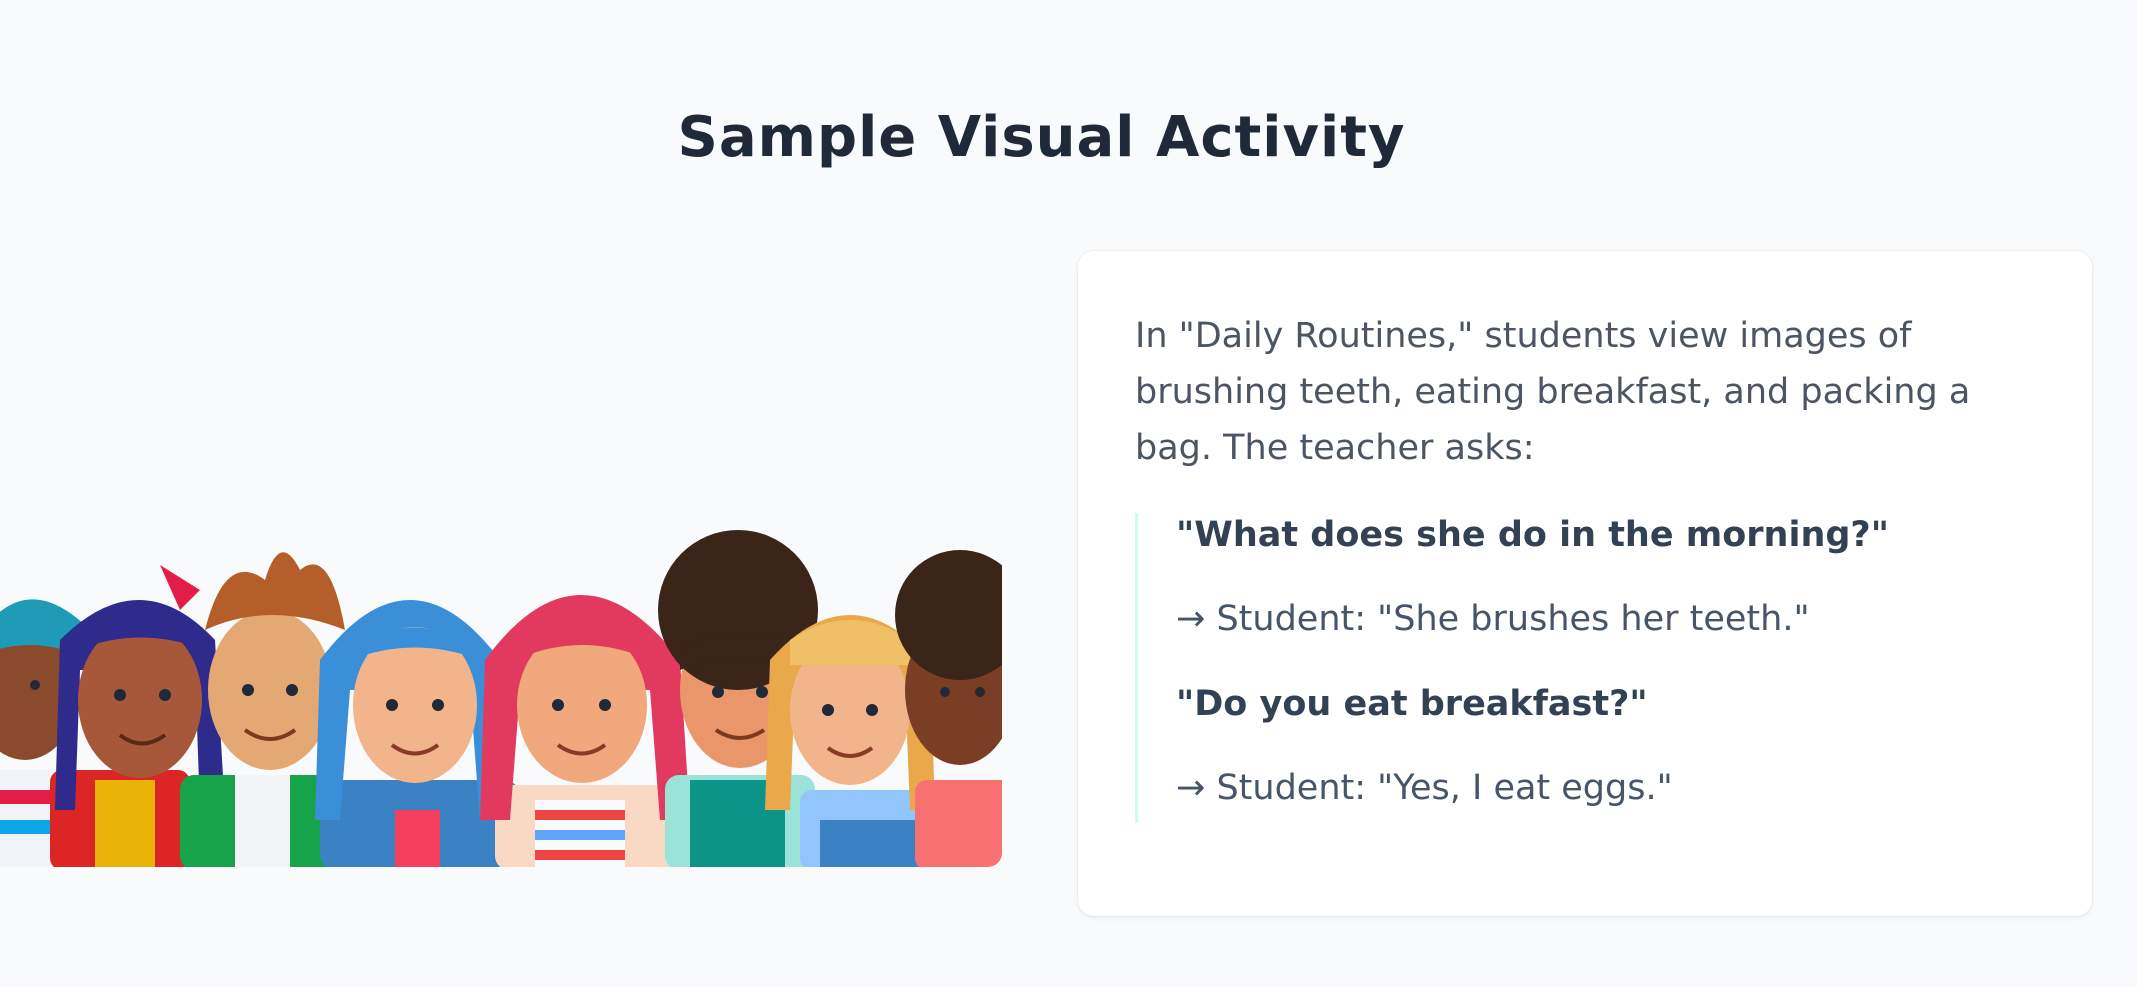 The height and width of the screenshot is (987, 2137). What do you see at coordinates (1041, 137) in the screenshot?
I see `page-title: Sample Visual Activity` at bounding box center [1041, 137].